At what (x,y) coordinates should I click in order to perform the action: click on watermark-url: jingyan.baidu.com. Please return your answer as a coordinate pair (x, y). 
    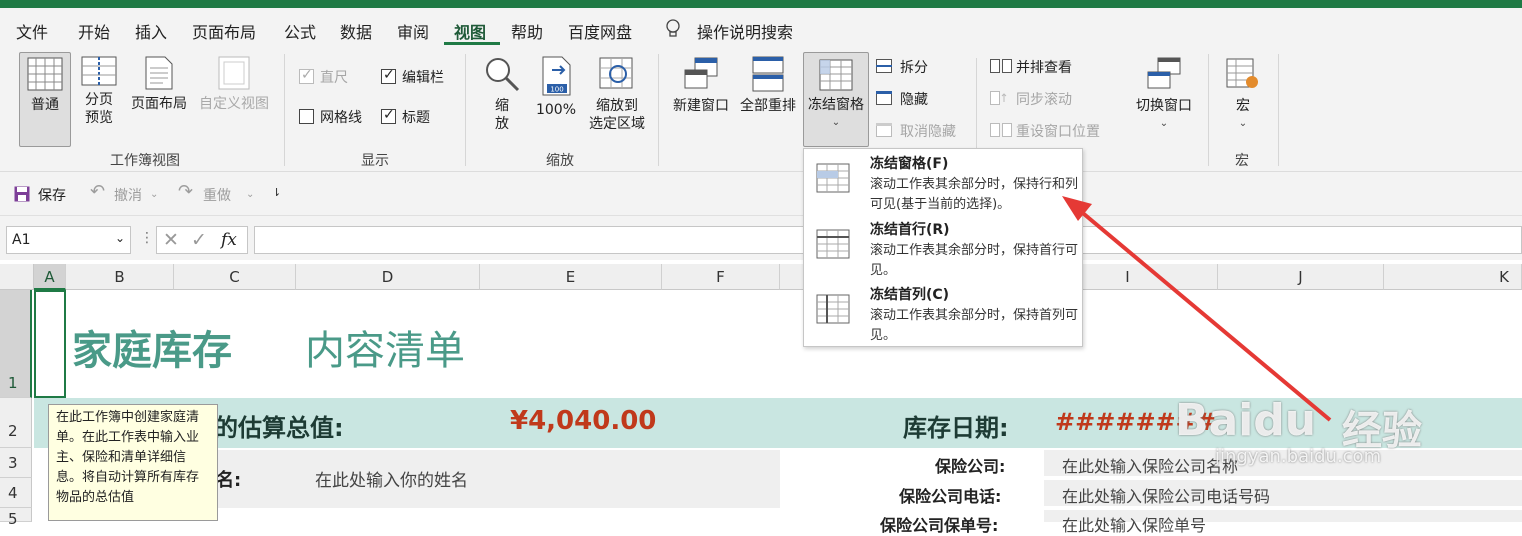
    Looking at the image, I should click on (1298, 456).